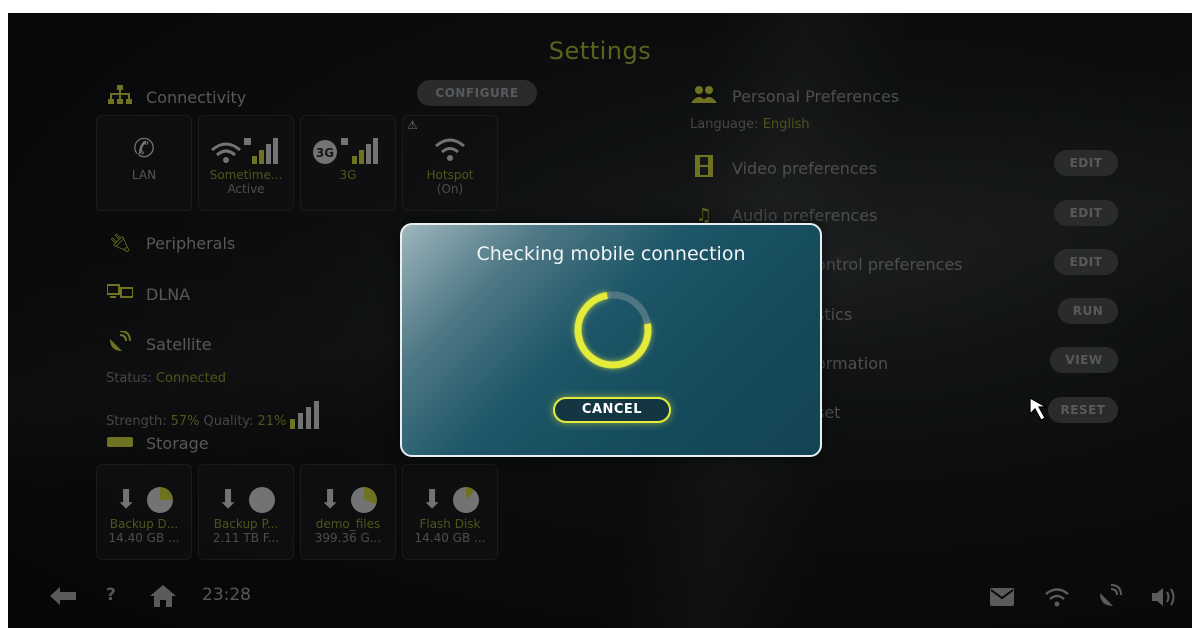 The image size is (1200, 628). Describe the element at coordinates (1039, 408) in the screenshot. I see `pointer-cursor-icon` at that location.